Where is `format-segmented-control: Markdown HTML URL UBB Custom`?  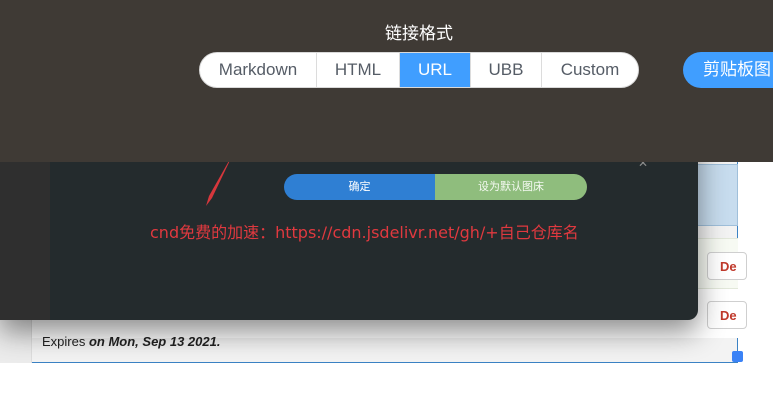 format-segmented-control: Markdown HTML URL UBB Custom is located at coordinates (419, 70).